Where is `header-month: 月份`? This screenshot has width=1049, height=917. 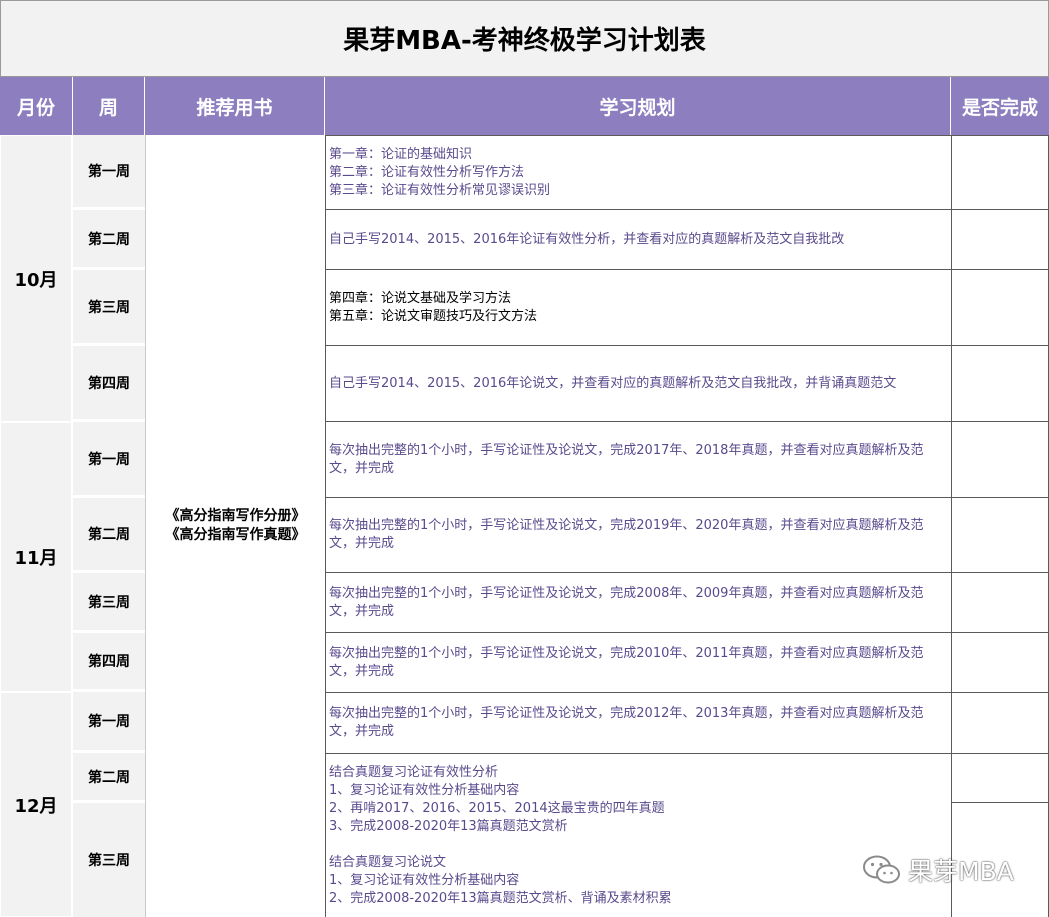 header-month: 月份 is located at coordinates (36, 106).